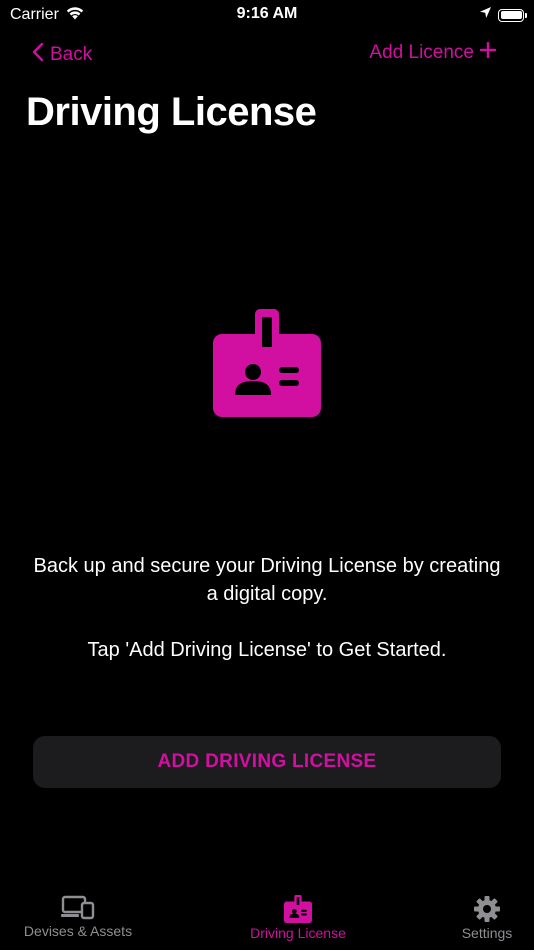 This screenshot has height=950, width=534. Describe the element at coordinates (171, 112) in the screenshot. I see `page-title: Driving License` at that location.